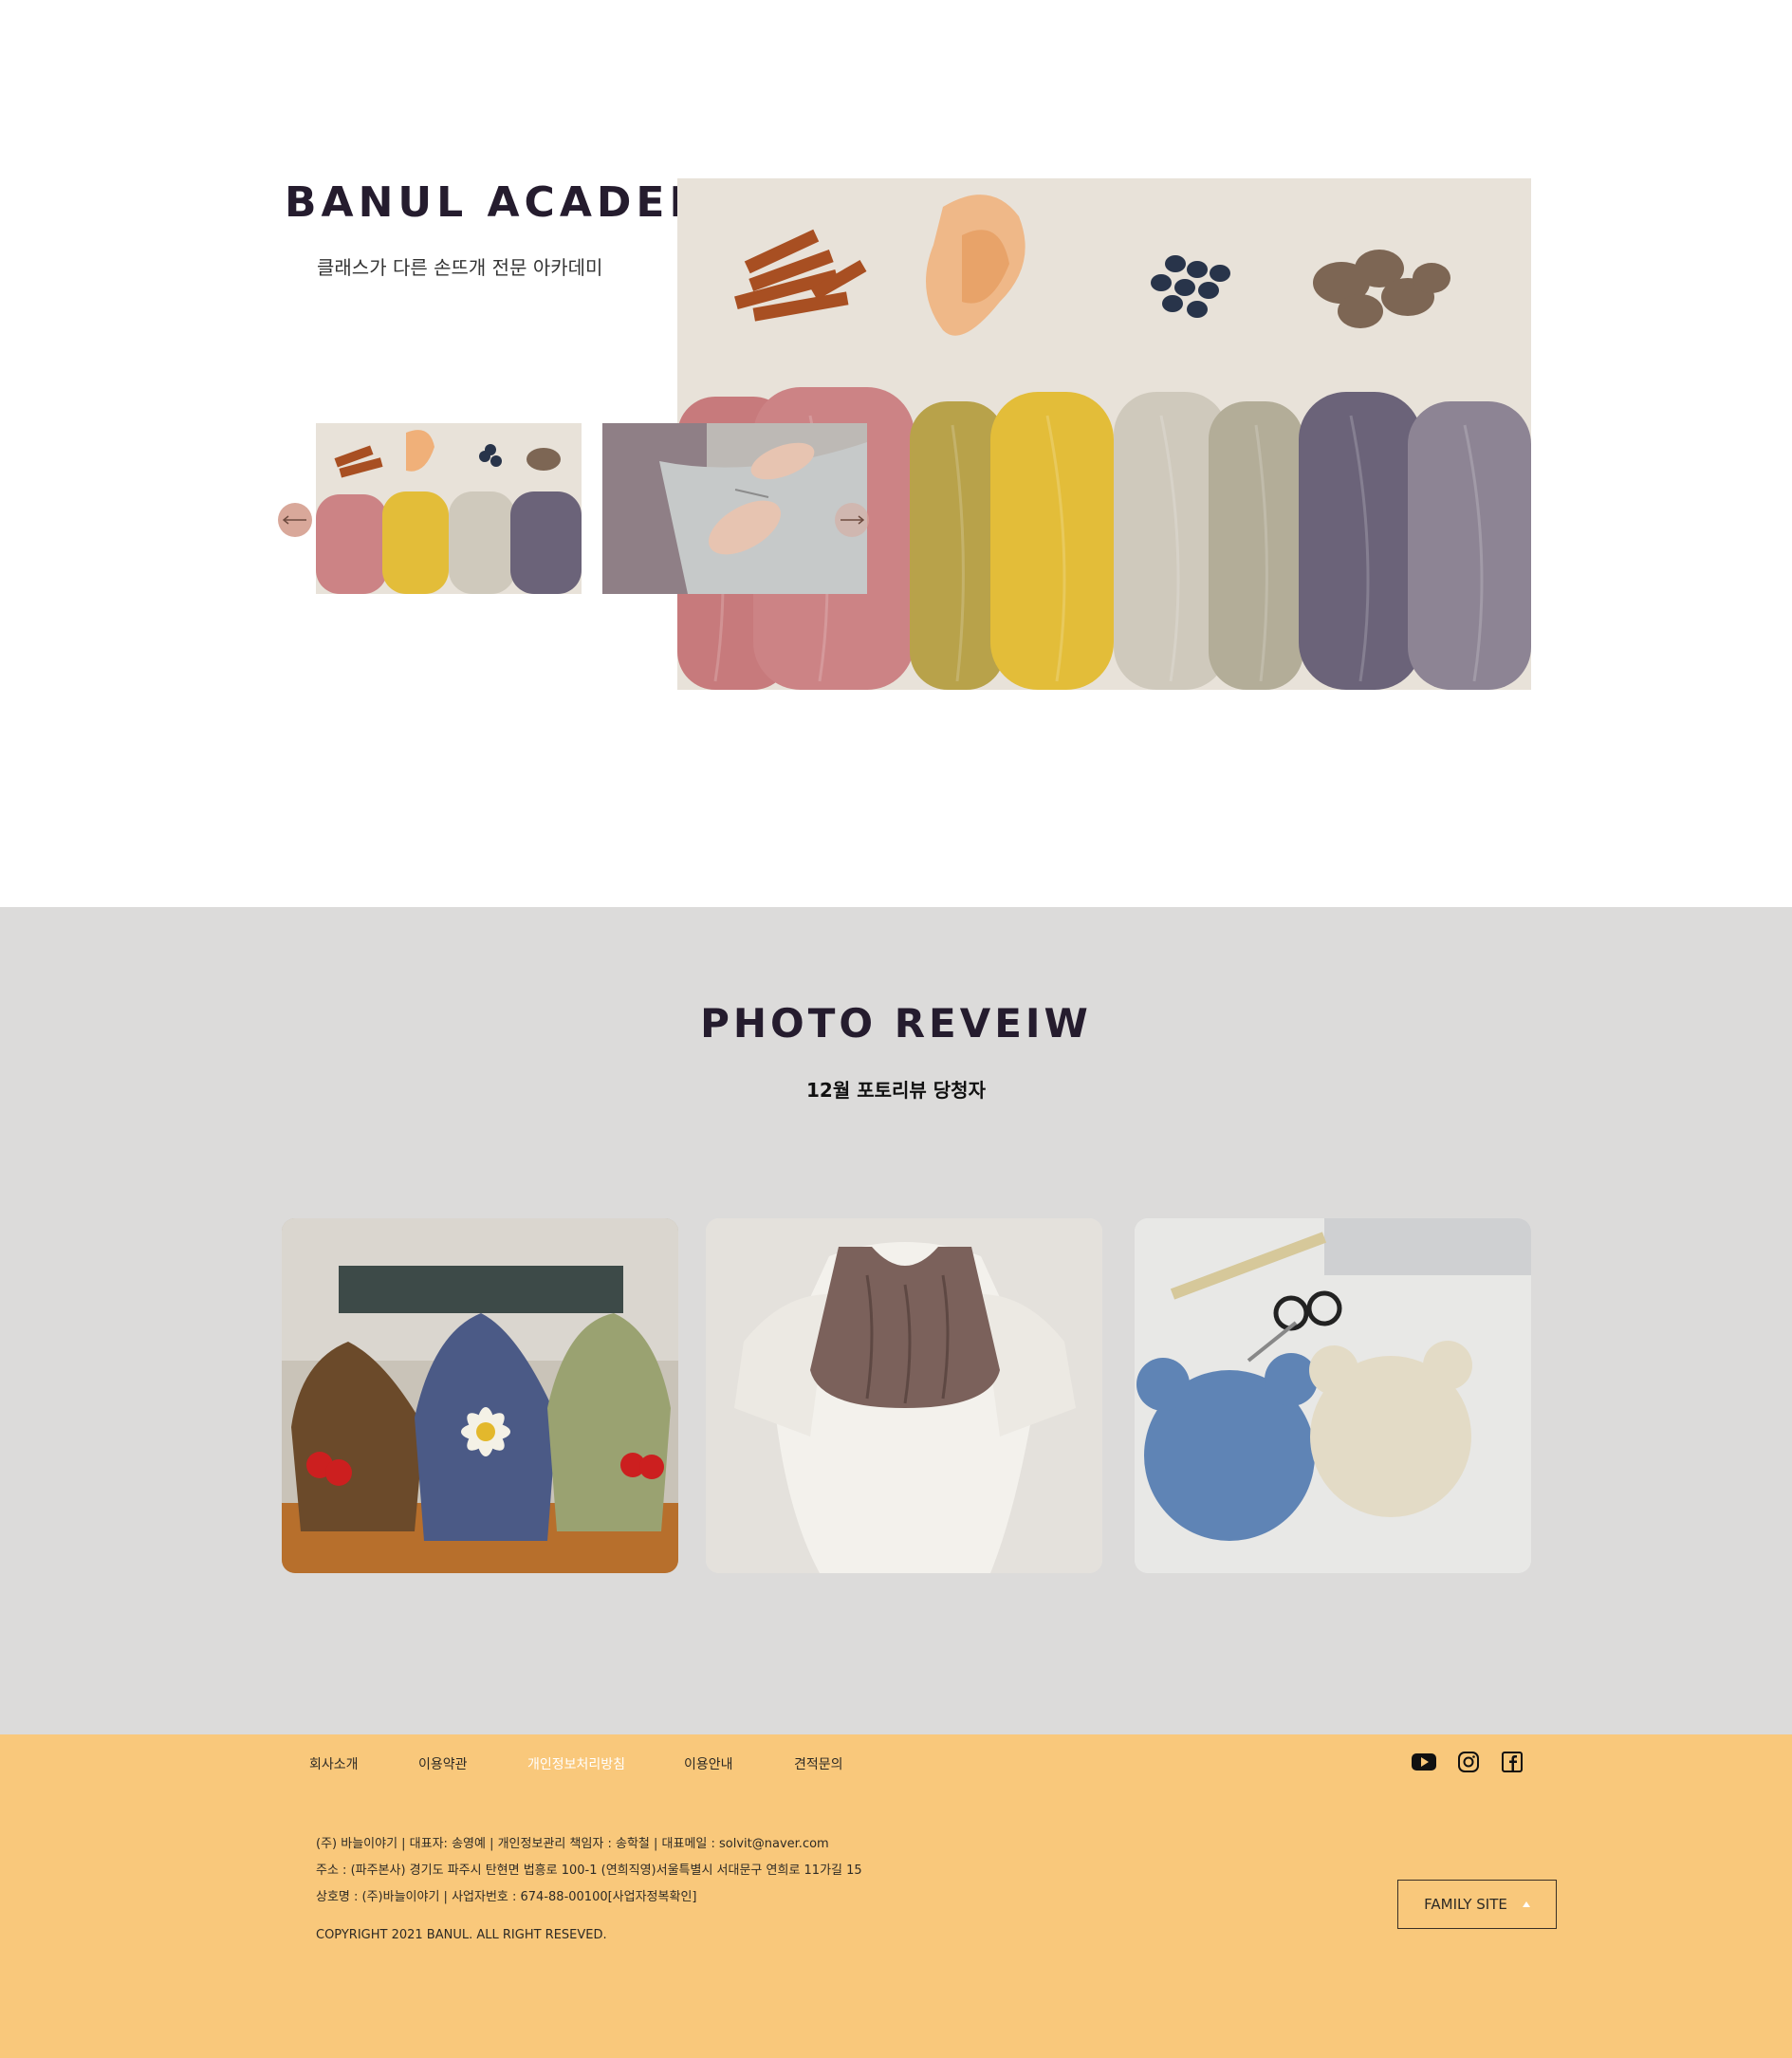 The image size is (1792, 2058). What do you see at coordinates (1465, 1904) in the screenshot?
I see `family-site-label: FAMILY SITE` at bounding box center [1465, 1904].